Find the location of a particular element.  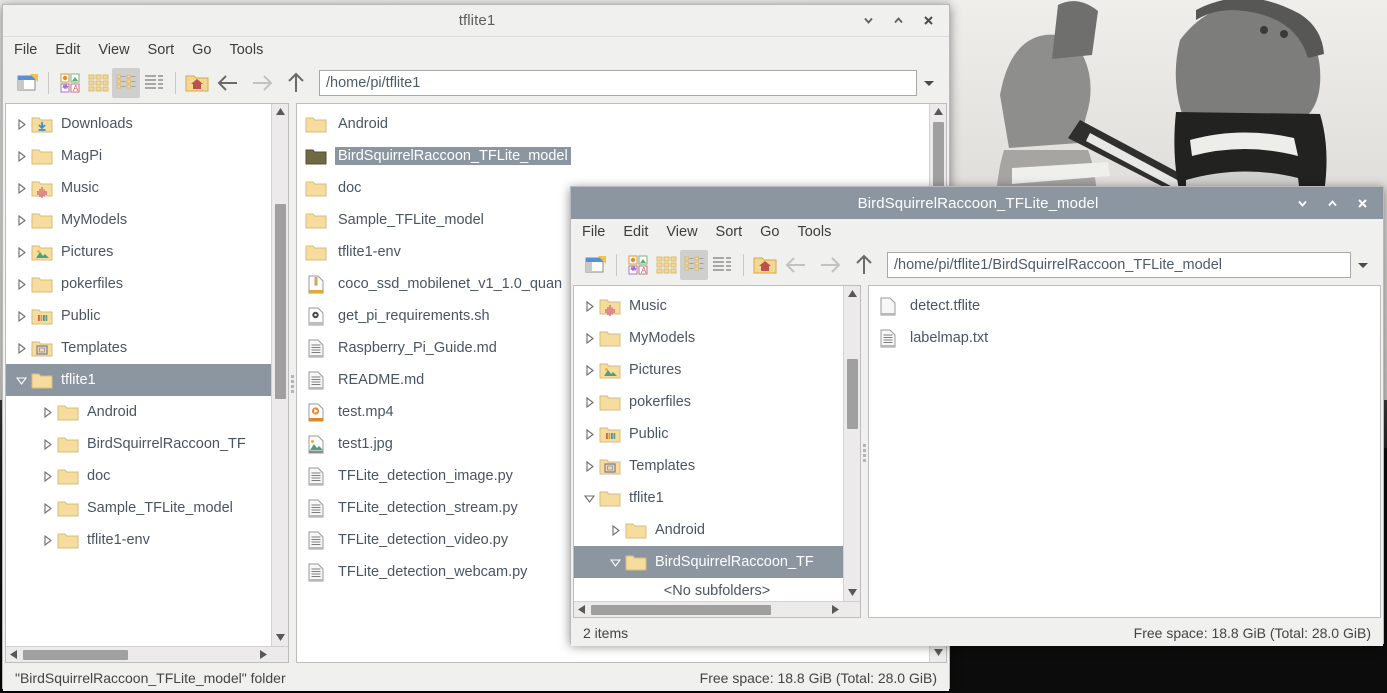

tree-item-downloads: Downloads is located at coordinates (147, 124).